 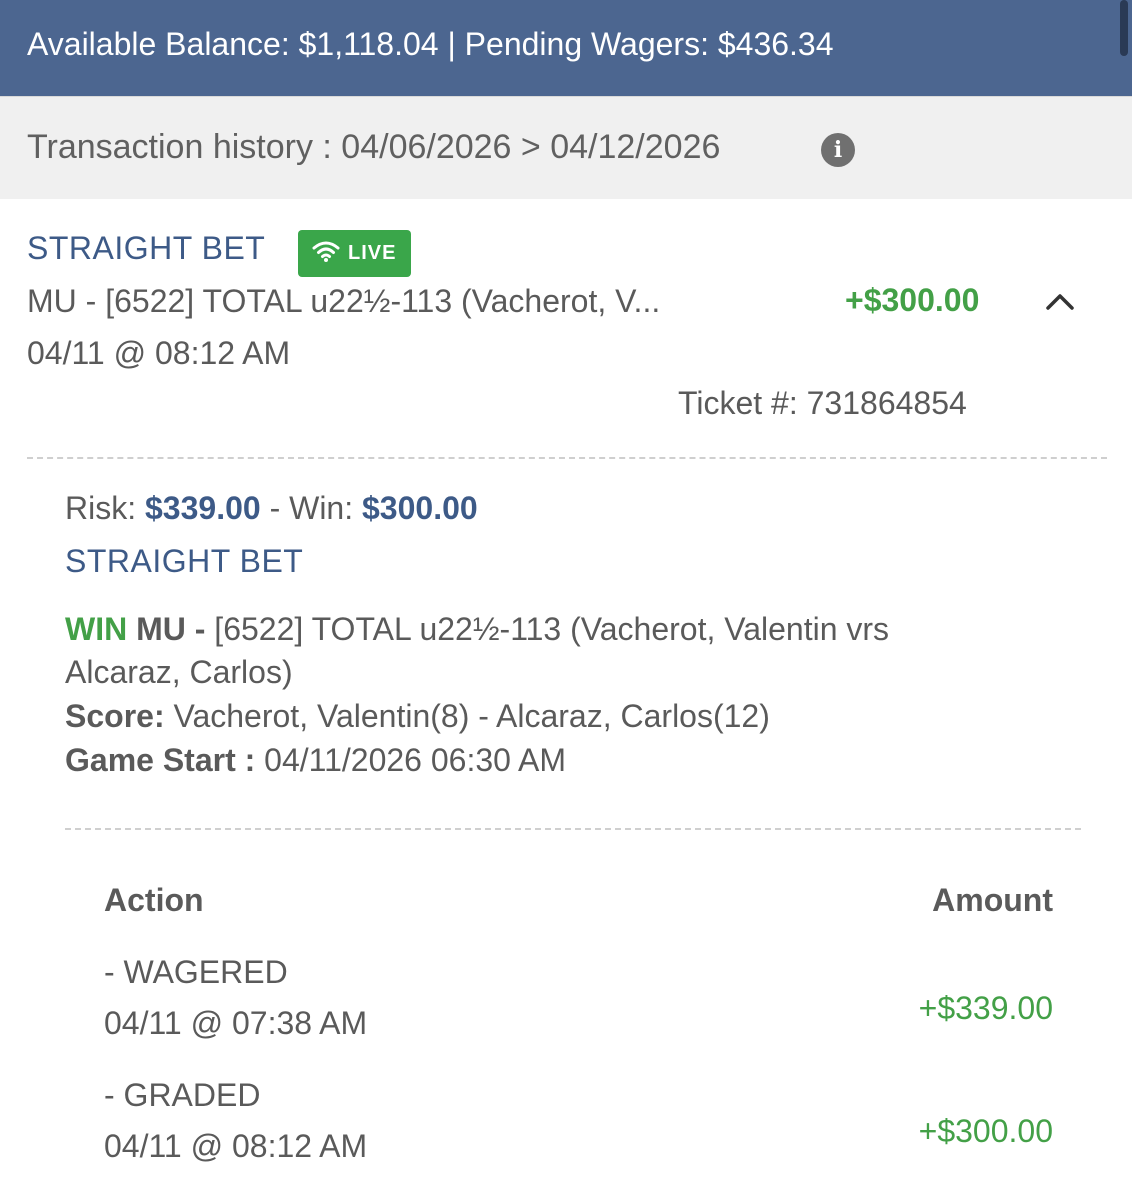 I want to click on win-separator: - Win:, so click(x=311, y=508).